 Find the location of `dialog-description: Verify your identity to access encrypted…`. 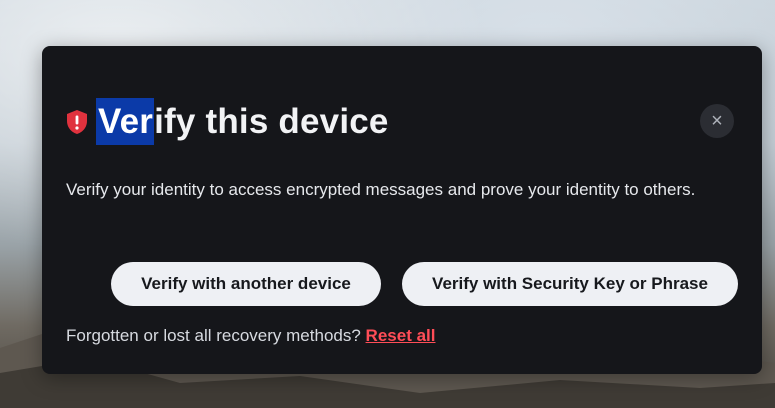

dialog-description: Verify your identity to access encrypted… is located at coordinates (381, 189).